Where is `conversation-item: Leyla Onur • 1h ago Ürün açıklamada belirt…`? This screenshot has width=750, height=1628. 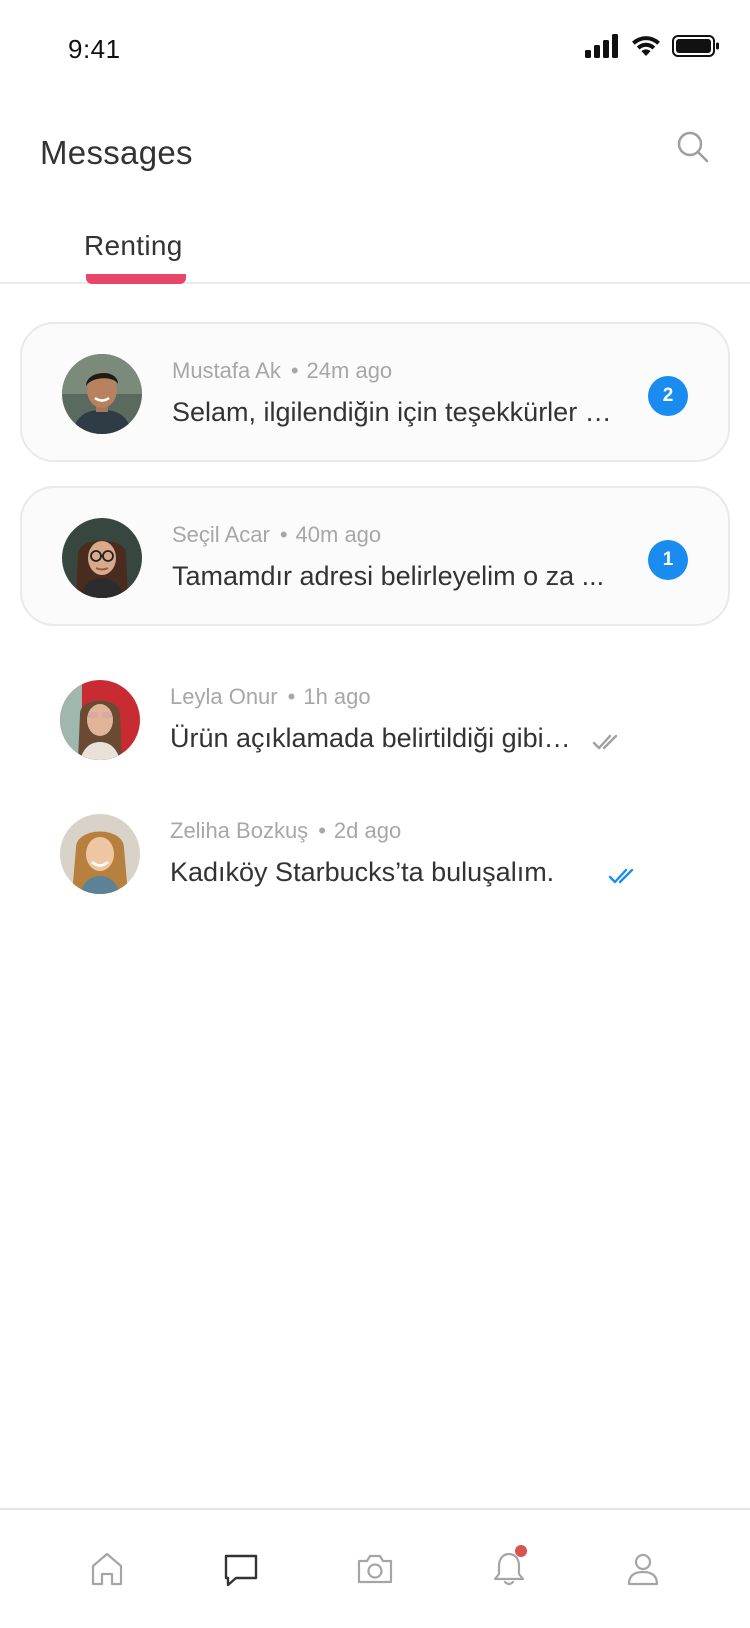 conversation-item: Leyla Onur • 1h ago Ürün açıklamada belirt… is located at coordinates (375, 720).